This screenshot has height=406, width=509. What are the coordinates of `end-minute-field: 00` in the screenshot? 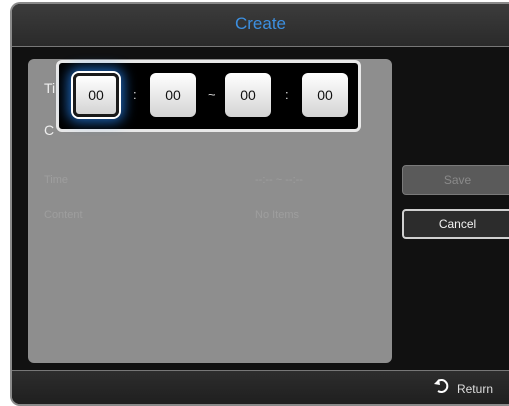 It's located at (325, 95).